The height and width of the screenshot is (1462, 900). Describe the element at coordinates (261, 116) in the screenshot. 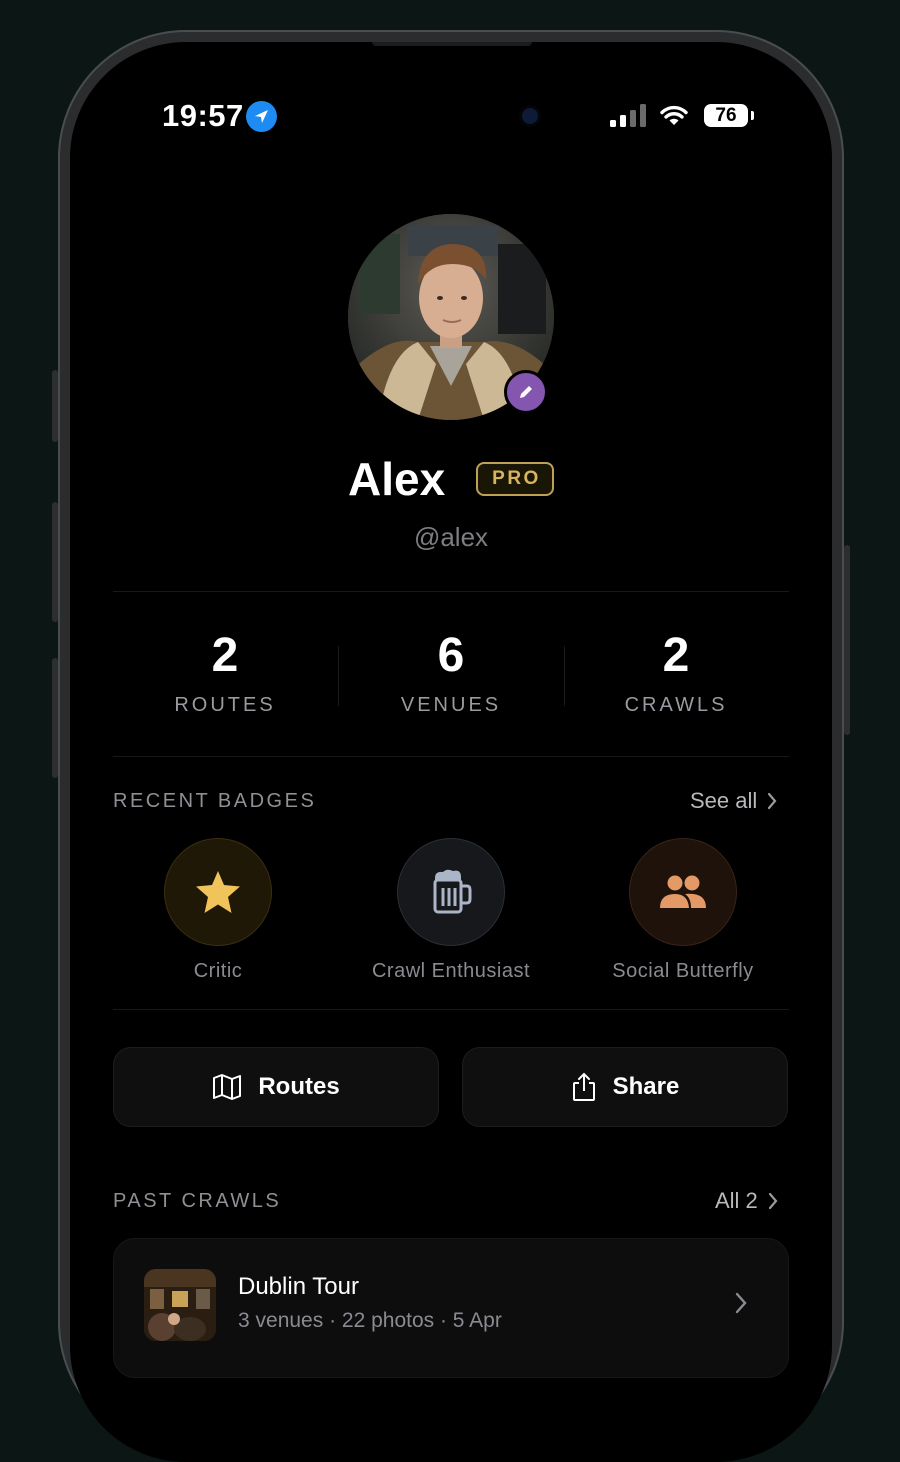

I see `location-arrow-icon` at that location.